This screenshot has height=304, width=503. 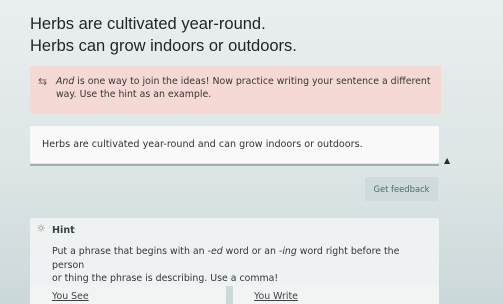 I want to click on hint-seg-1: Put a phrase that begins with an -, so click(x=131, y=251).